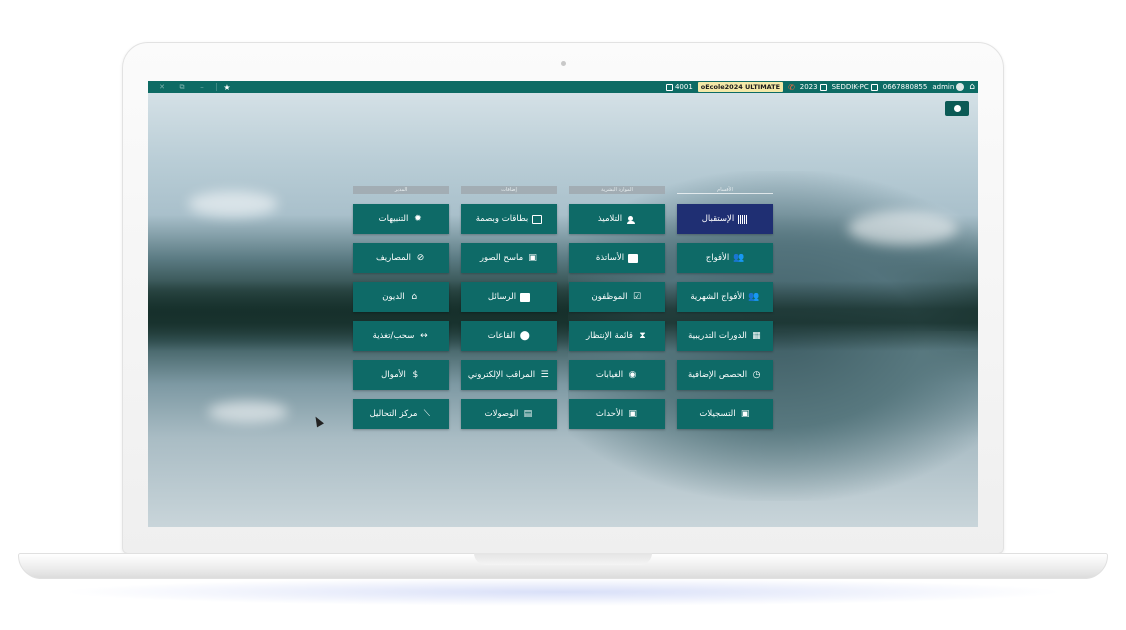  What do you see at coordinates (669, 87) in the screenshot?
I see `counter-icon` at bounding box center [669, 87].